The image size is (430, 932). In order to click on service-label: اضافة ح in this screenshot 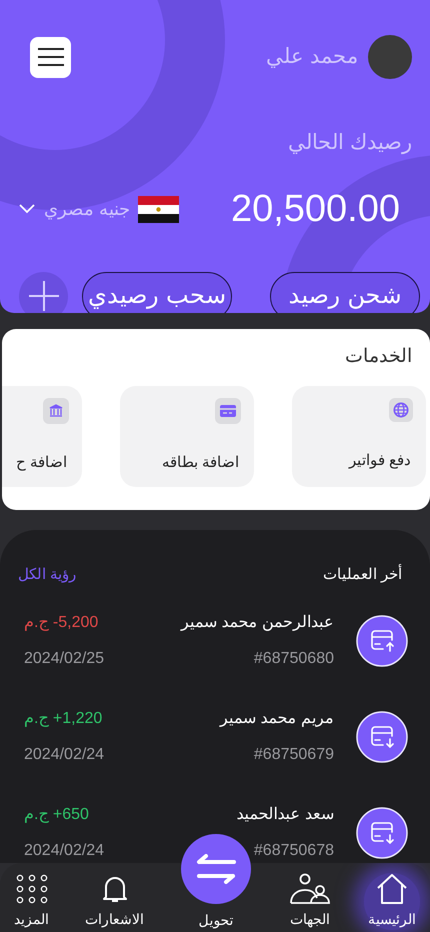, I will do `click(41, 462)`.